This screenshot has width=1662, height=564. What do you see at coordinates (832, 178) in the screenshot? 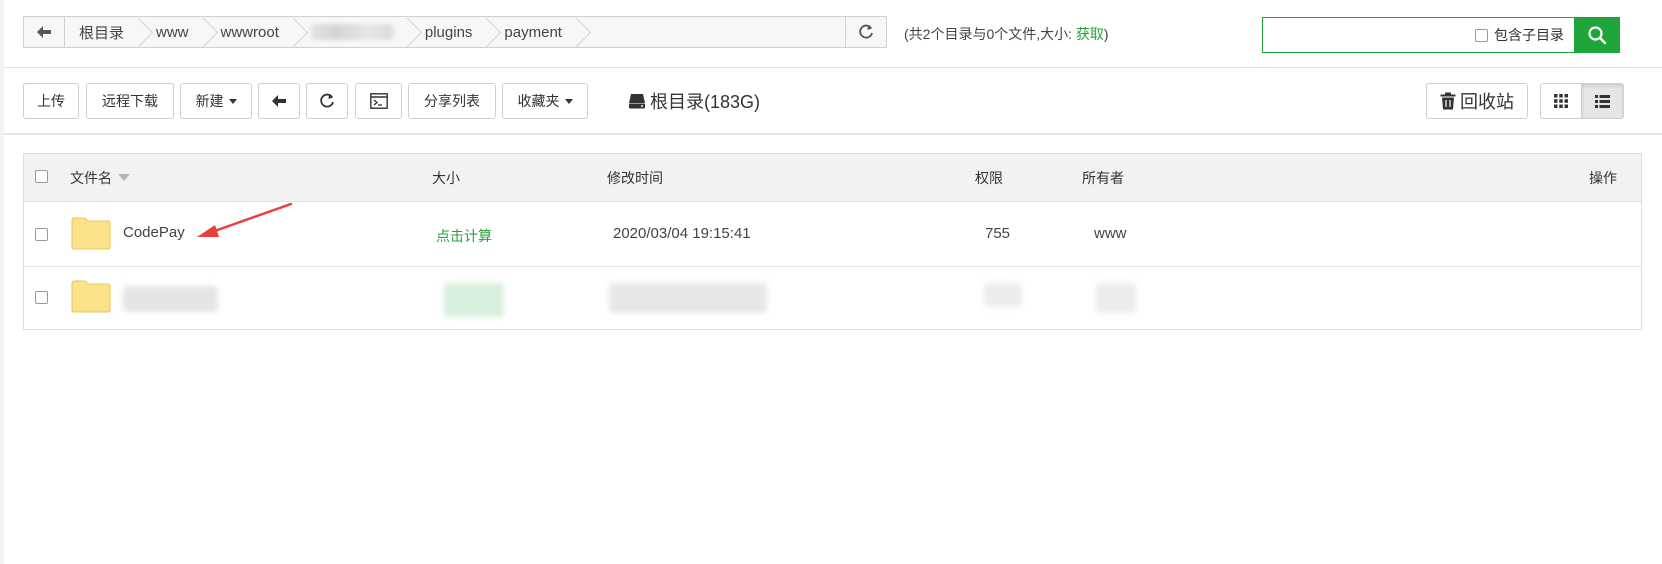
I see `table-header: 文件名 大小 修改时间 权限 所有者 操作` at bounding box center [832, 178].